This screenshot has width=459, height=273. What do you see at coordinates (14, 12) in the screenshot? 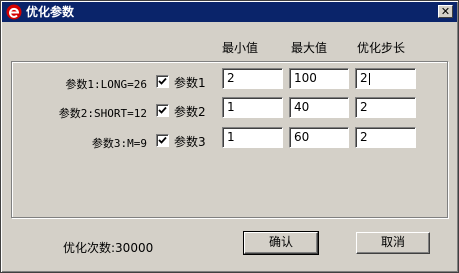
I see `app-logo-icon` at bounding box center [14, 12].